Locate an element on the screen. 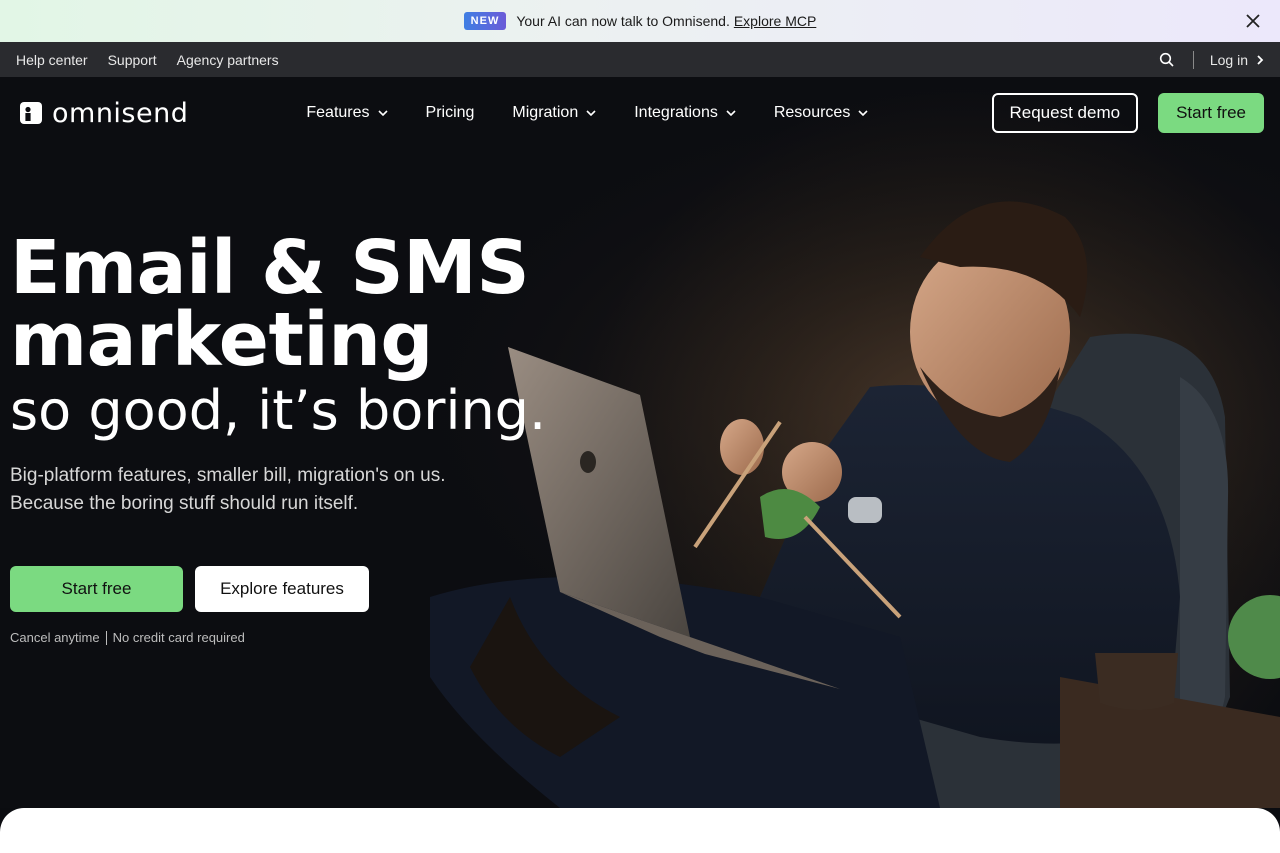 Image resolution: width=1280 pixels, height=853 pixels. logo-mark-icon is located at coordinates (31, 113).